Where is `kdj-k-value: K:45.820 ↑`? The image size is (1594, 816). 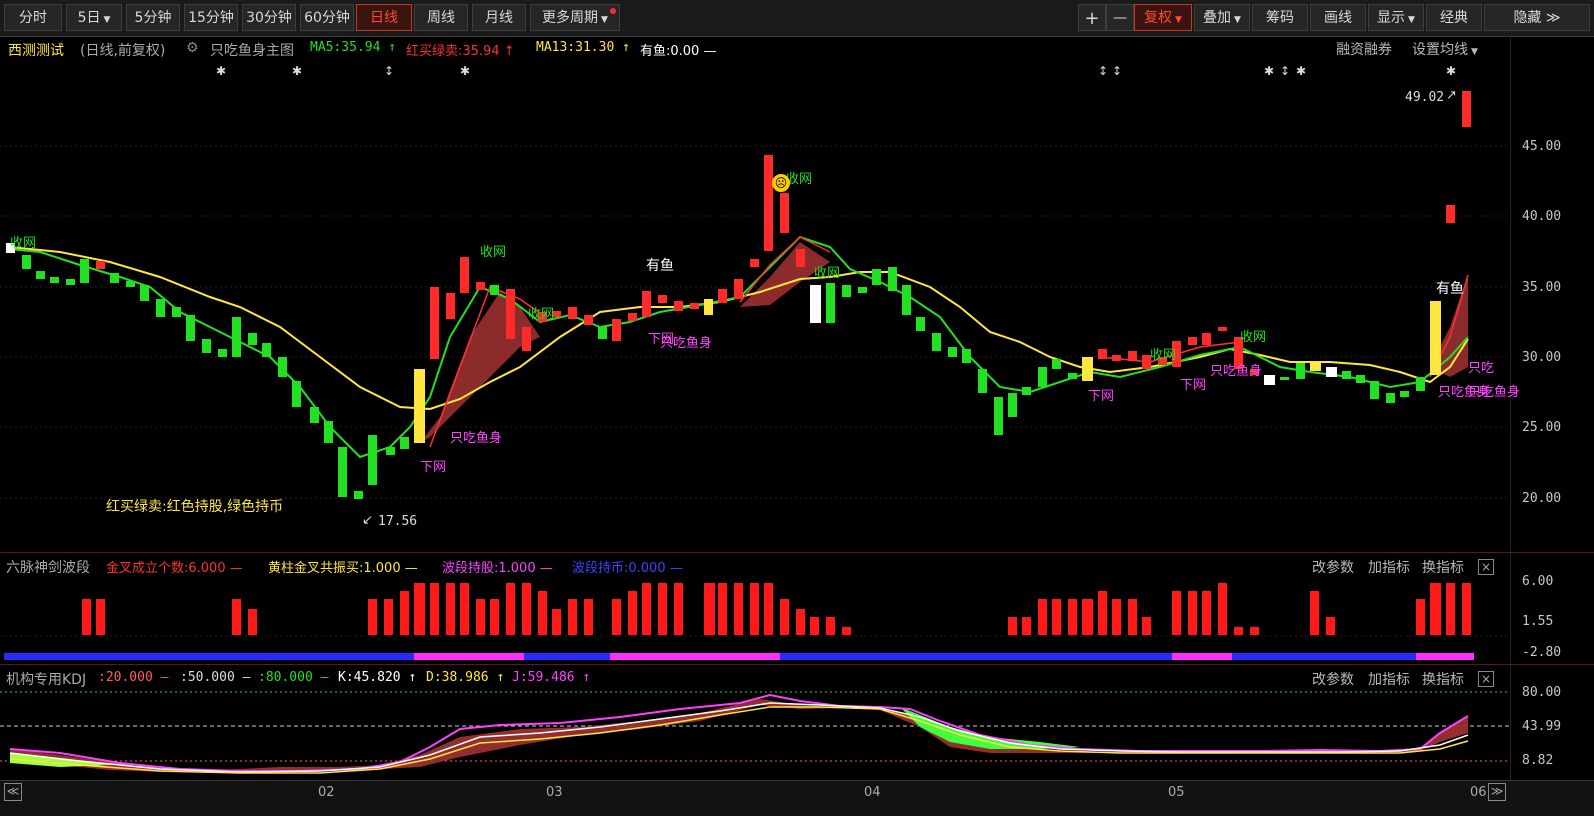 kdj-k-value: K:45.820 ↑ is located at coordinates (377, 677).